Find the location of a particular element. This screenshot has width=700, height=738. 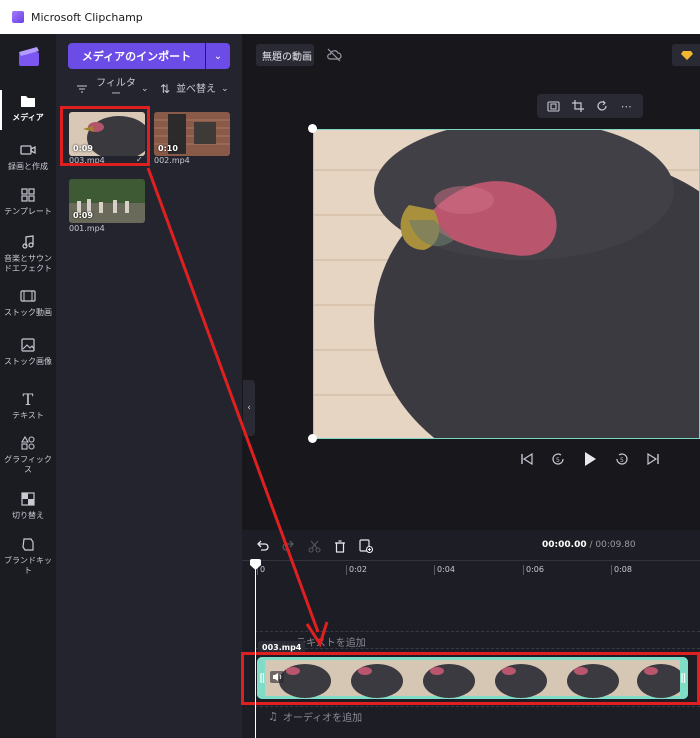

split-scissors-icon is located at coordinates (314, 546).